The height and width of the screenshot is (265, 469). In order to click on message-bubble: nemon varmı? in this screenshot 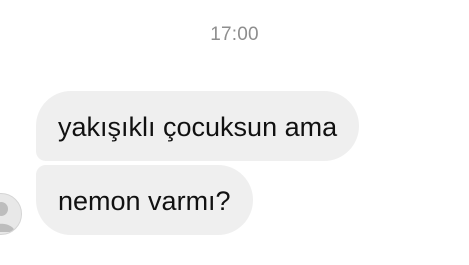, I will do `click(144, 200)`.